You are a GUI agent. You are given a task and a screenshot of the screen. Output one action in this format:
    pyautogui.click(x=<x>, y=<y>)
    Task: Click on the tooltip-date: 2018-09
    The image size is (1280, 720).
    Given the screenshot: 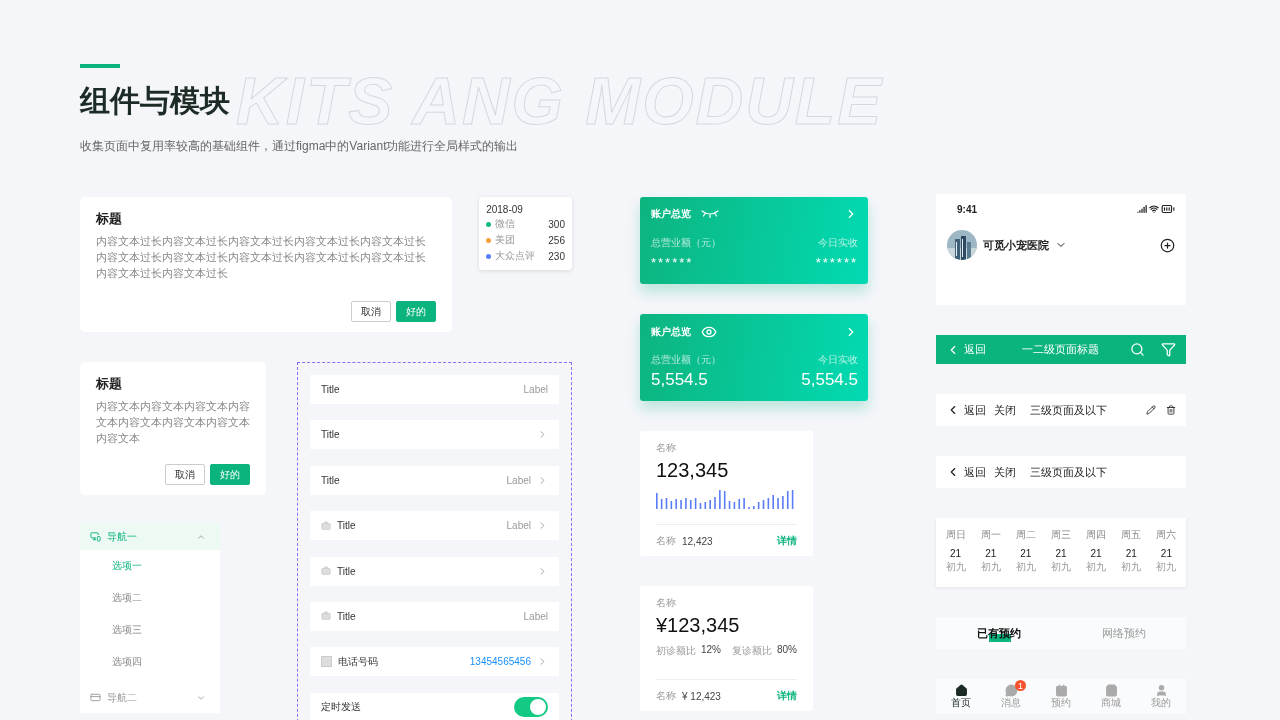 What is the action you would take?
    pyautogui.click(x=504, y=210)
    